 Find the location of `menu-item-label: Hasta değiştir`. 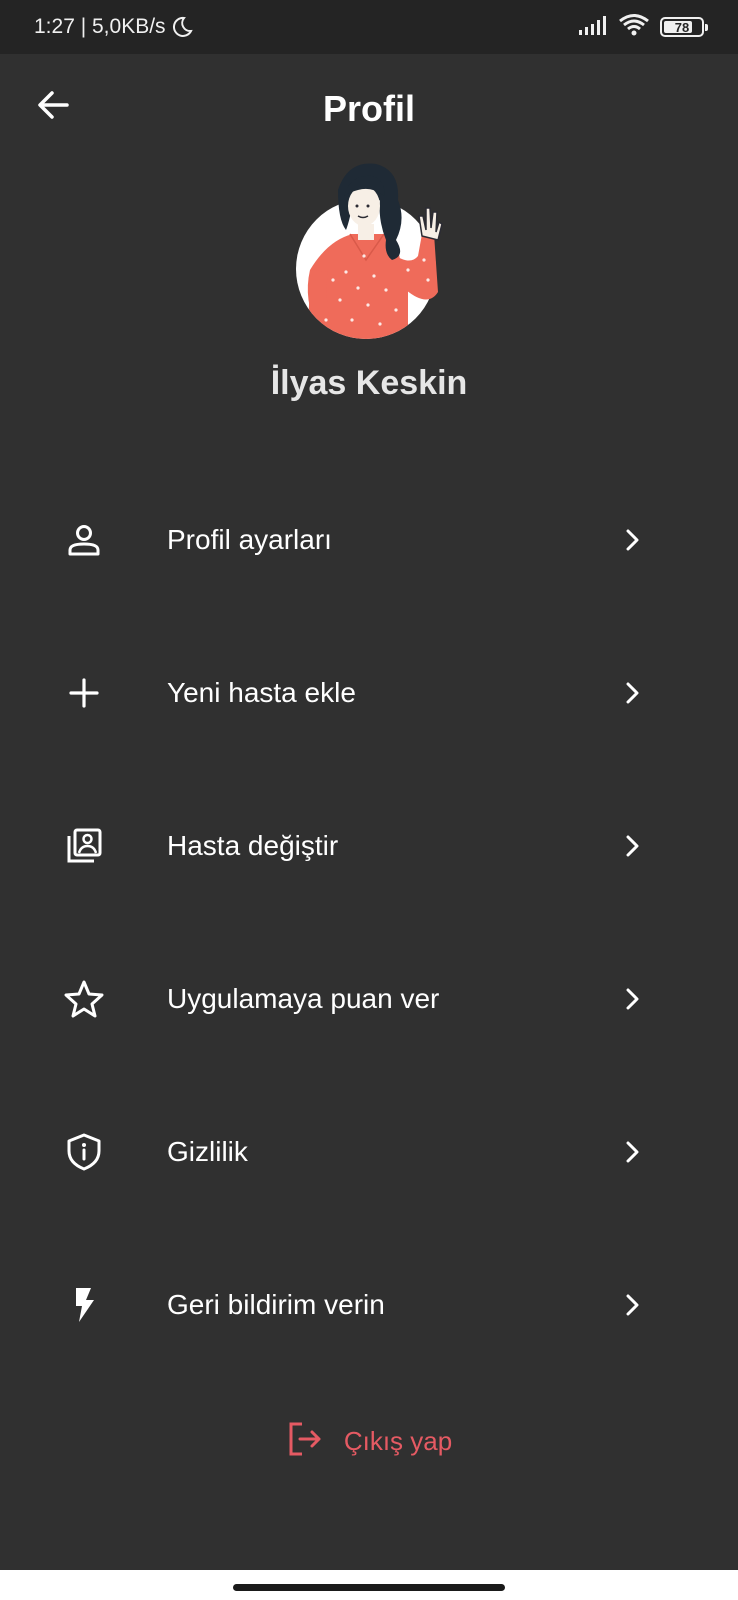

menu-item-label: Hasta değiştir is located at coordinates (253, 845).